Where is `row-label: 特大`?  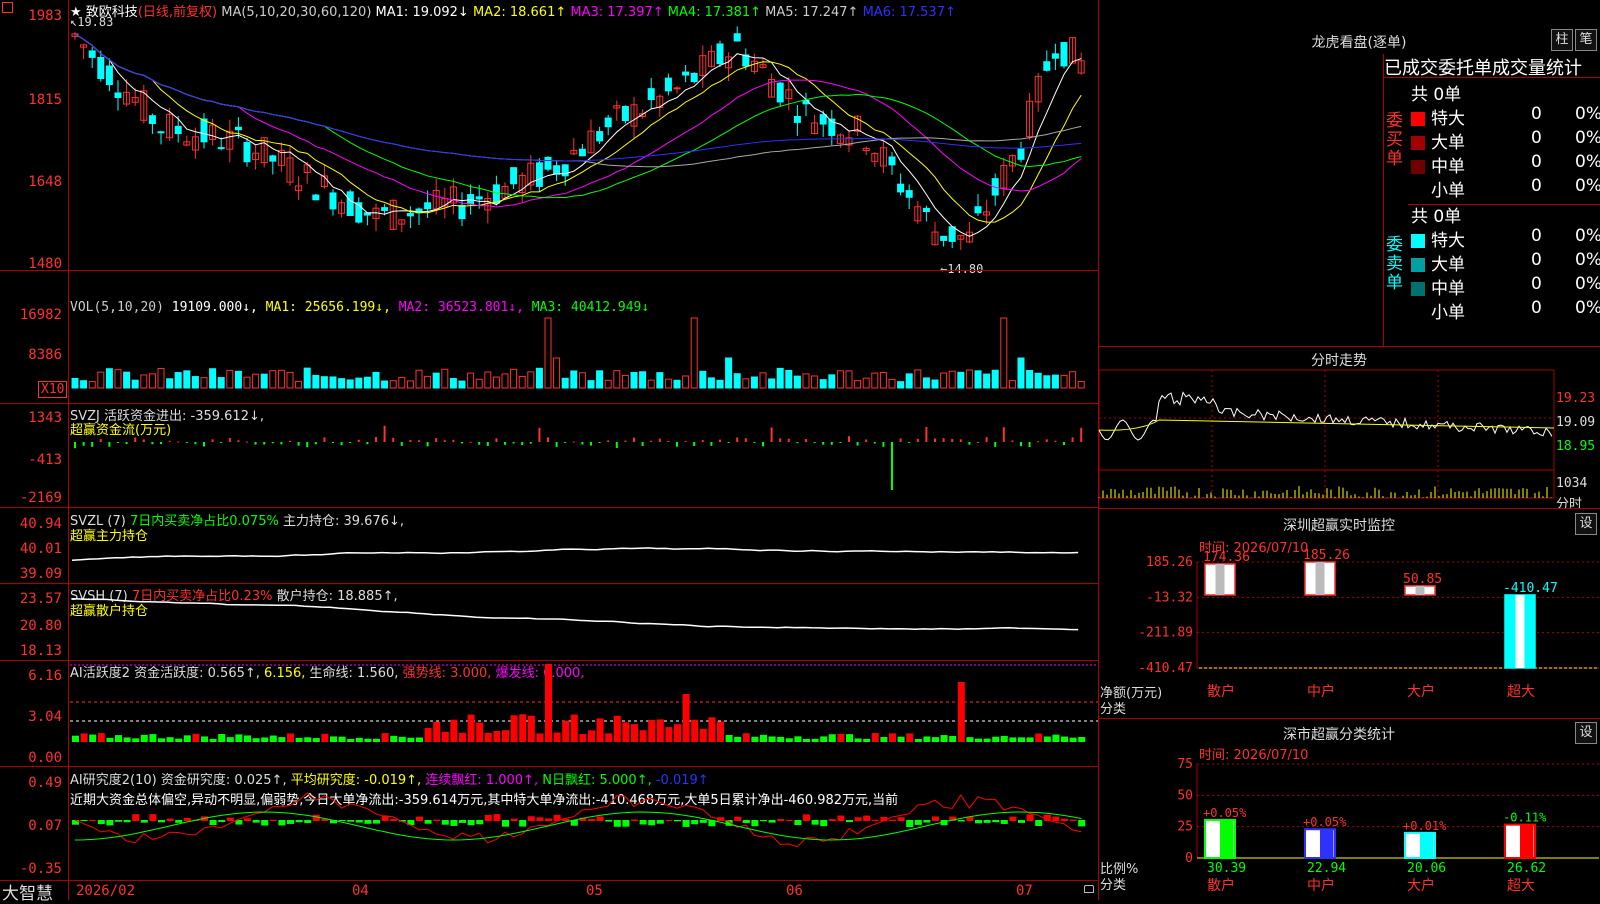
row-label: 特大 is located at coordinates (1448, 241).